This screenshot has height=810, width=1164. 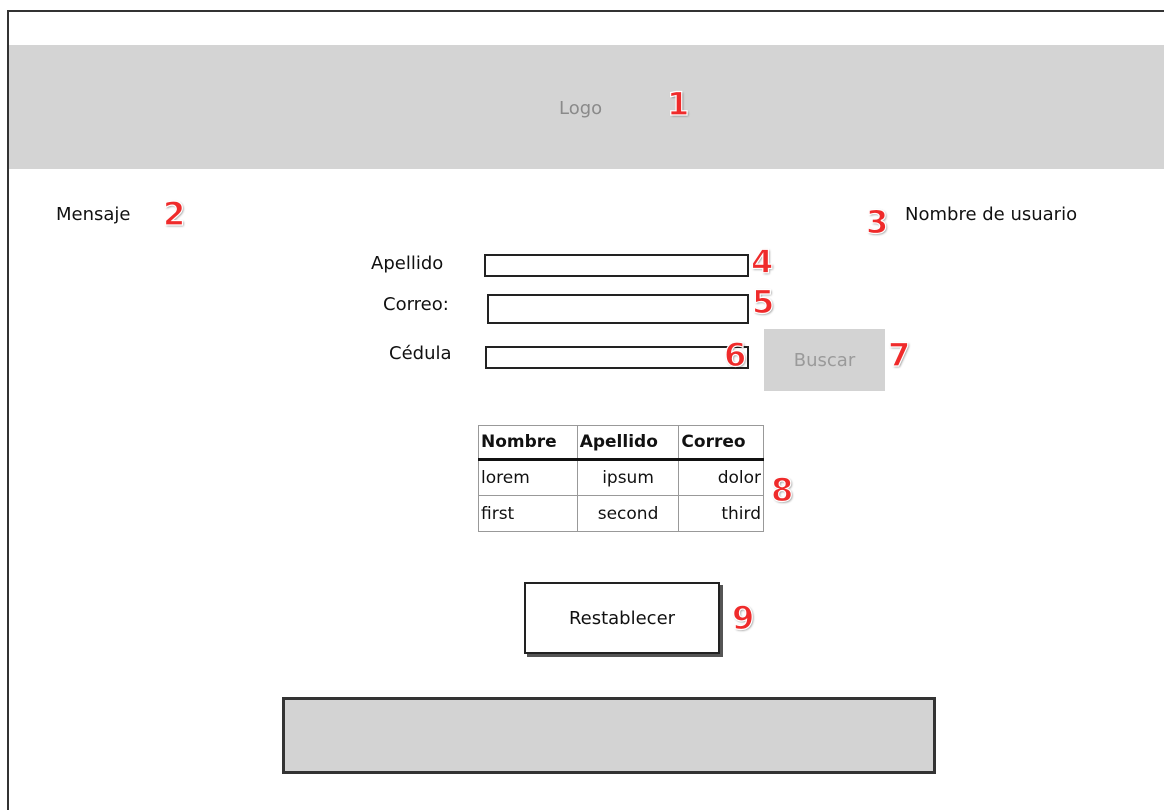 I want to click on message-label: Mensaje, so click(x=93, y=214).